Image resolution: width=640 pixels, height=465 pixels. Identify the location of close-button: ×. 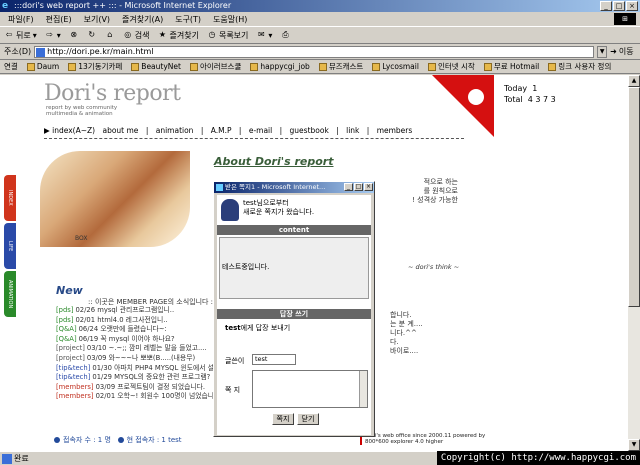
(632, 6).